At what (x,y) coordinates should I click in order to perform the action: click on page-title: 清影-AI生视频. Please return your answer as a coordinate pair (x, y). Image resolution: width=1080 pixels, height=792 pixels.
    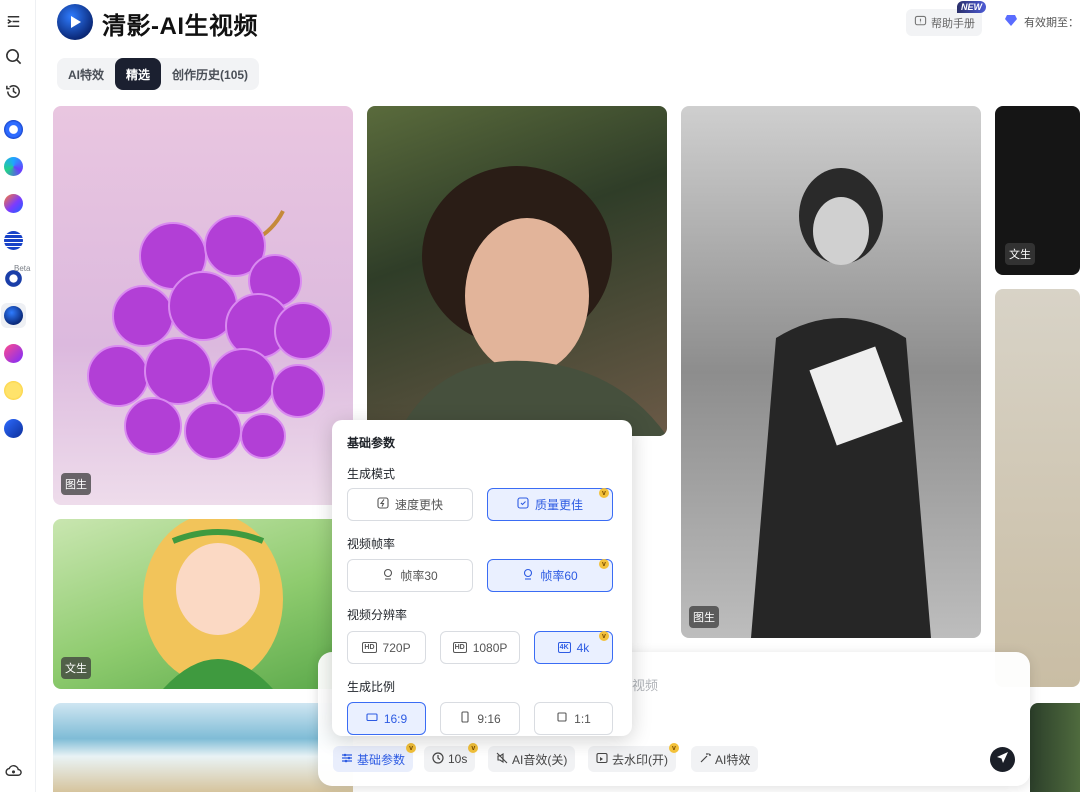
    Looking at the image, I should click on (180, 26).